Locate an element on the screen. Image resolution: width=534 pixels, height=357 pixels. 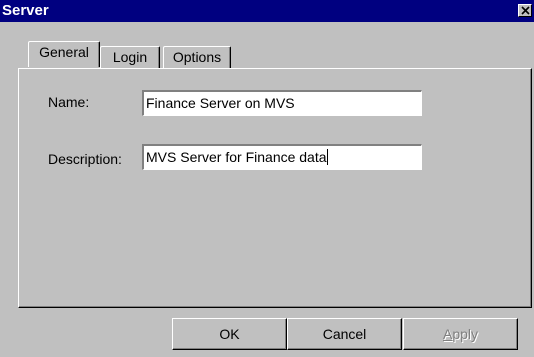
tab-options-label: Options is located at coordinates (197, 57).